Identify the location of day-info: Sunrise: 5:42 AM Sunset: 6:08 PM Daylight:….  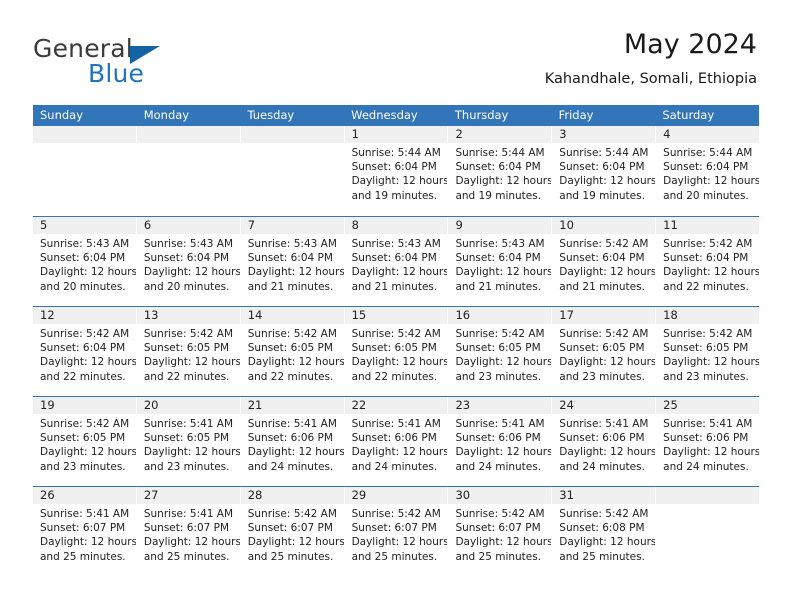
(603, 534).